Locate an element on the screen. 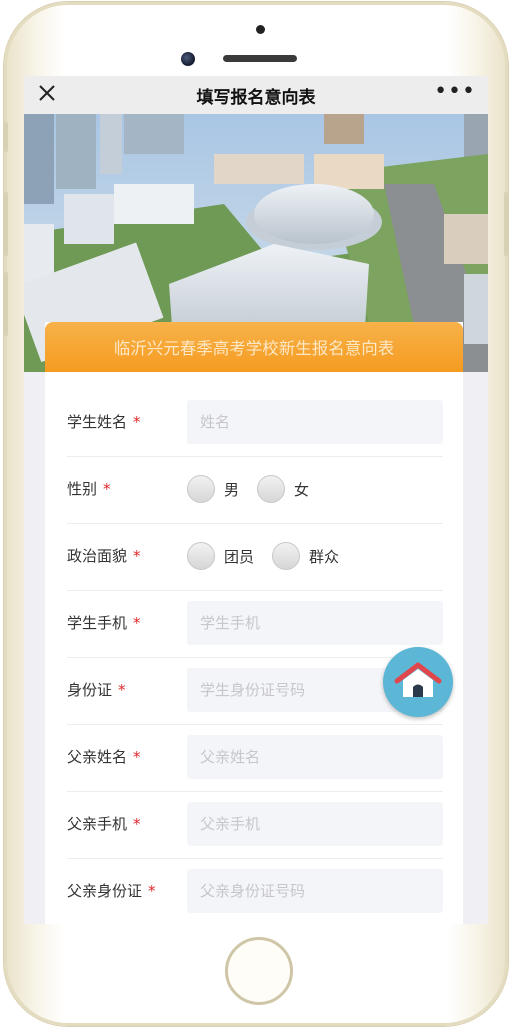 The height and width of the screenshot is (1029, 512). student-name-input is located at coordinates (315, 422).